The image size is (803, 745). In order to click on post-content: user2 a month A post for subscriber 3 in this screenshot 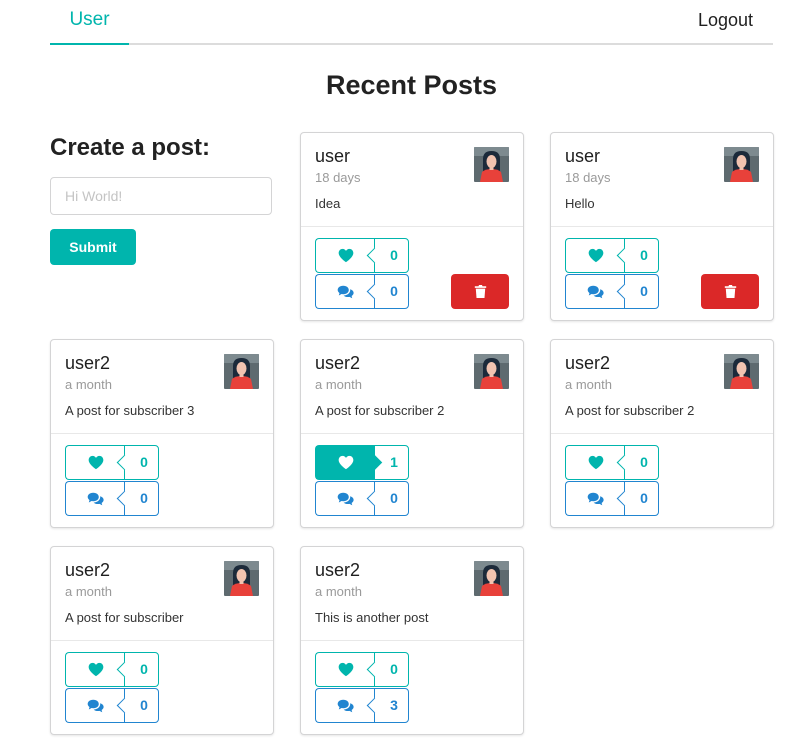, I will do `click(162, 387)`.